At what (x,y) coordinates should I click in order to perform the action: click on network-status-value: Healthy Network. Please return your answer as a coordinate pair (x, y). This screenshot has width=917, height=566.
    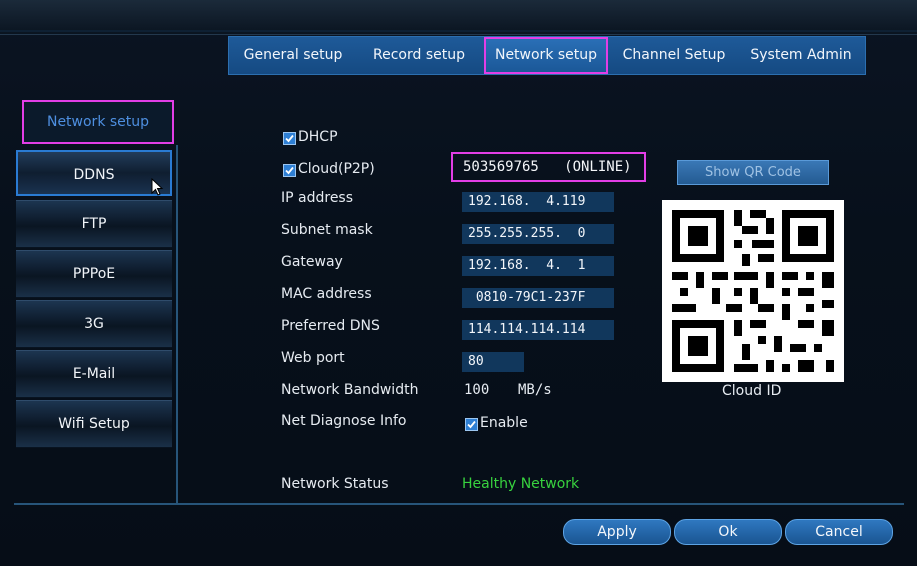
    Looking at the image, I should click on (521, 484).